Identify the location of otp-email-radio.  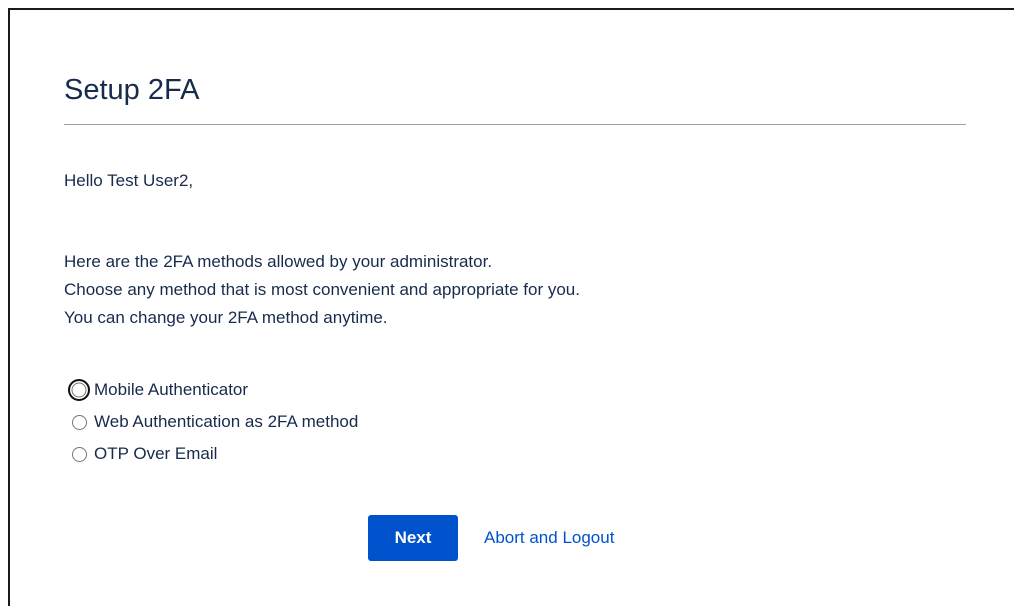
(79, 454).